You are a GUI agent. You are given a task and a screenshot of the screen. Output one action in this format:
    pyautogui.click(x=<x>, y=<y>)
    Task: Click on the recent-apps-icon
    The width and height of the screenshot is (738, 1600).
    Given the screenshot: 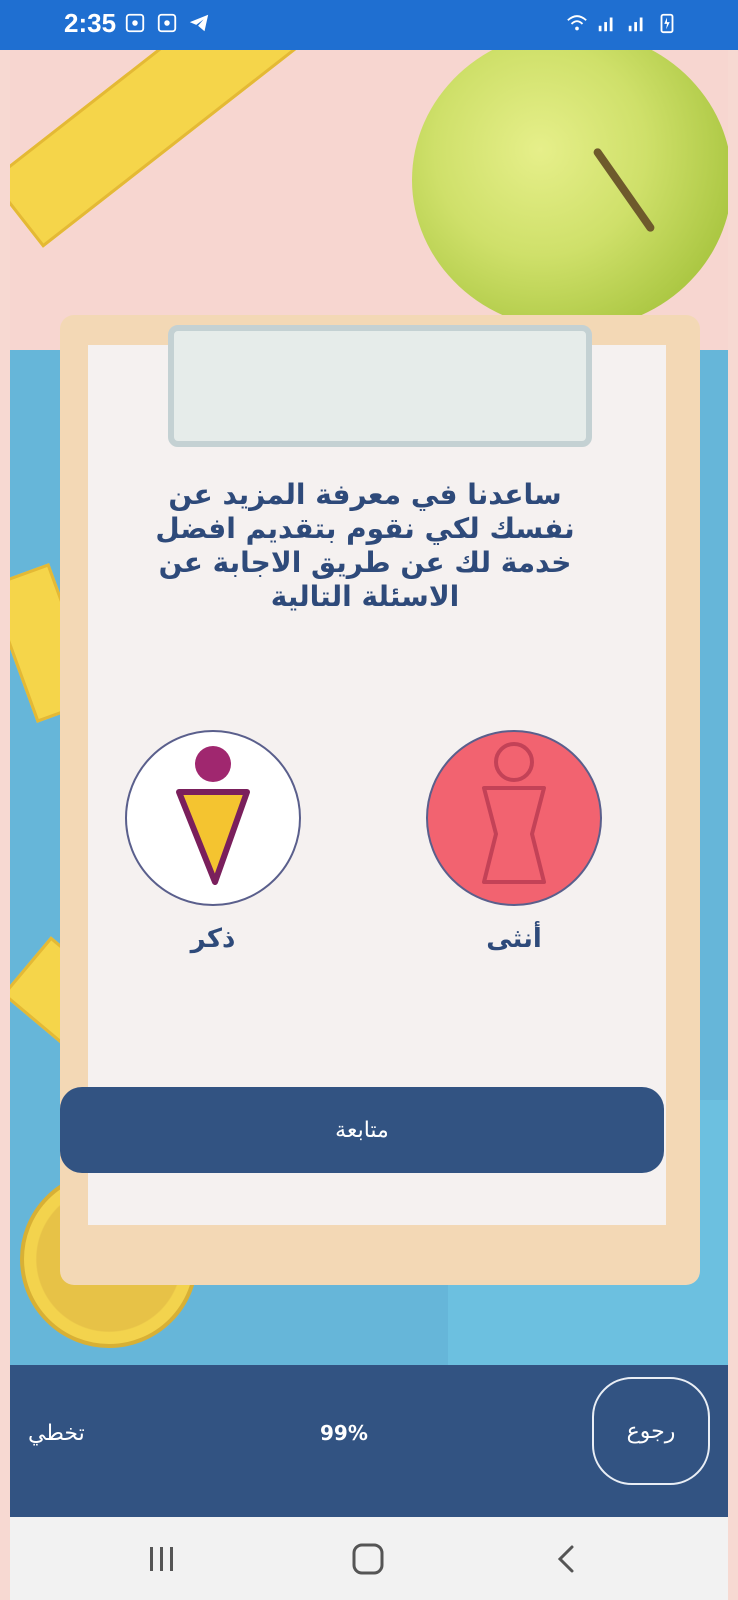 What is the action you would take?
    pyautogui.click(x=162, y=1559)
    